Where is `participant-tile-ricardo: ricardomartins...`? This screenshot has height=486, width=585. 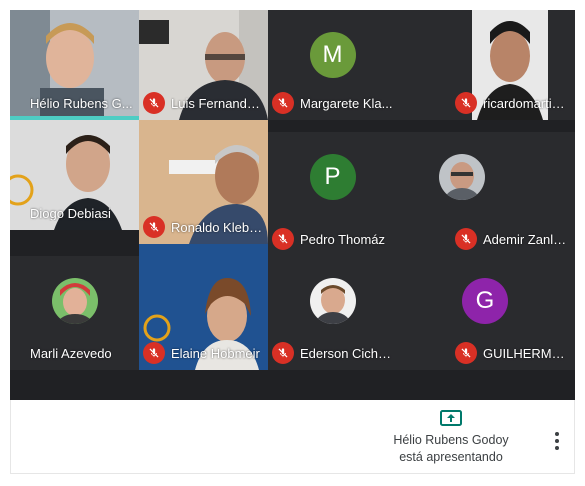 participant-tile-ricardo: ricardomartins... is located at coordinates (486, 65).